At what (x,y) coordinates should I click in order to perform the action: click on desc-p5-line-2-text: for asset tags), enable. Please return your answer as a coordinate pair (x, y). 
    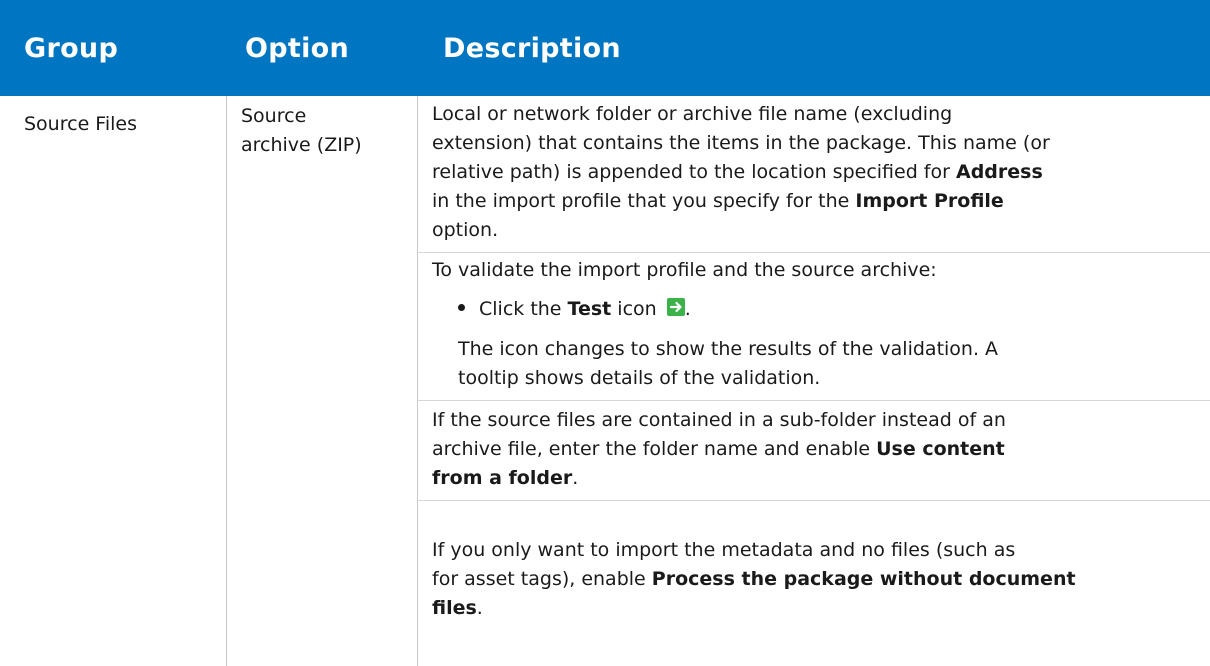
    Looking at the image, I should click on (542, 579).